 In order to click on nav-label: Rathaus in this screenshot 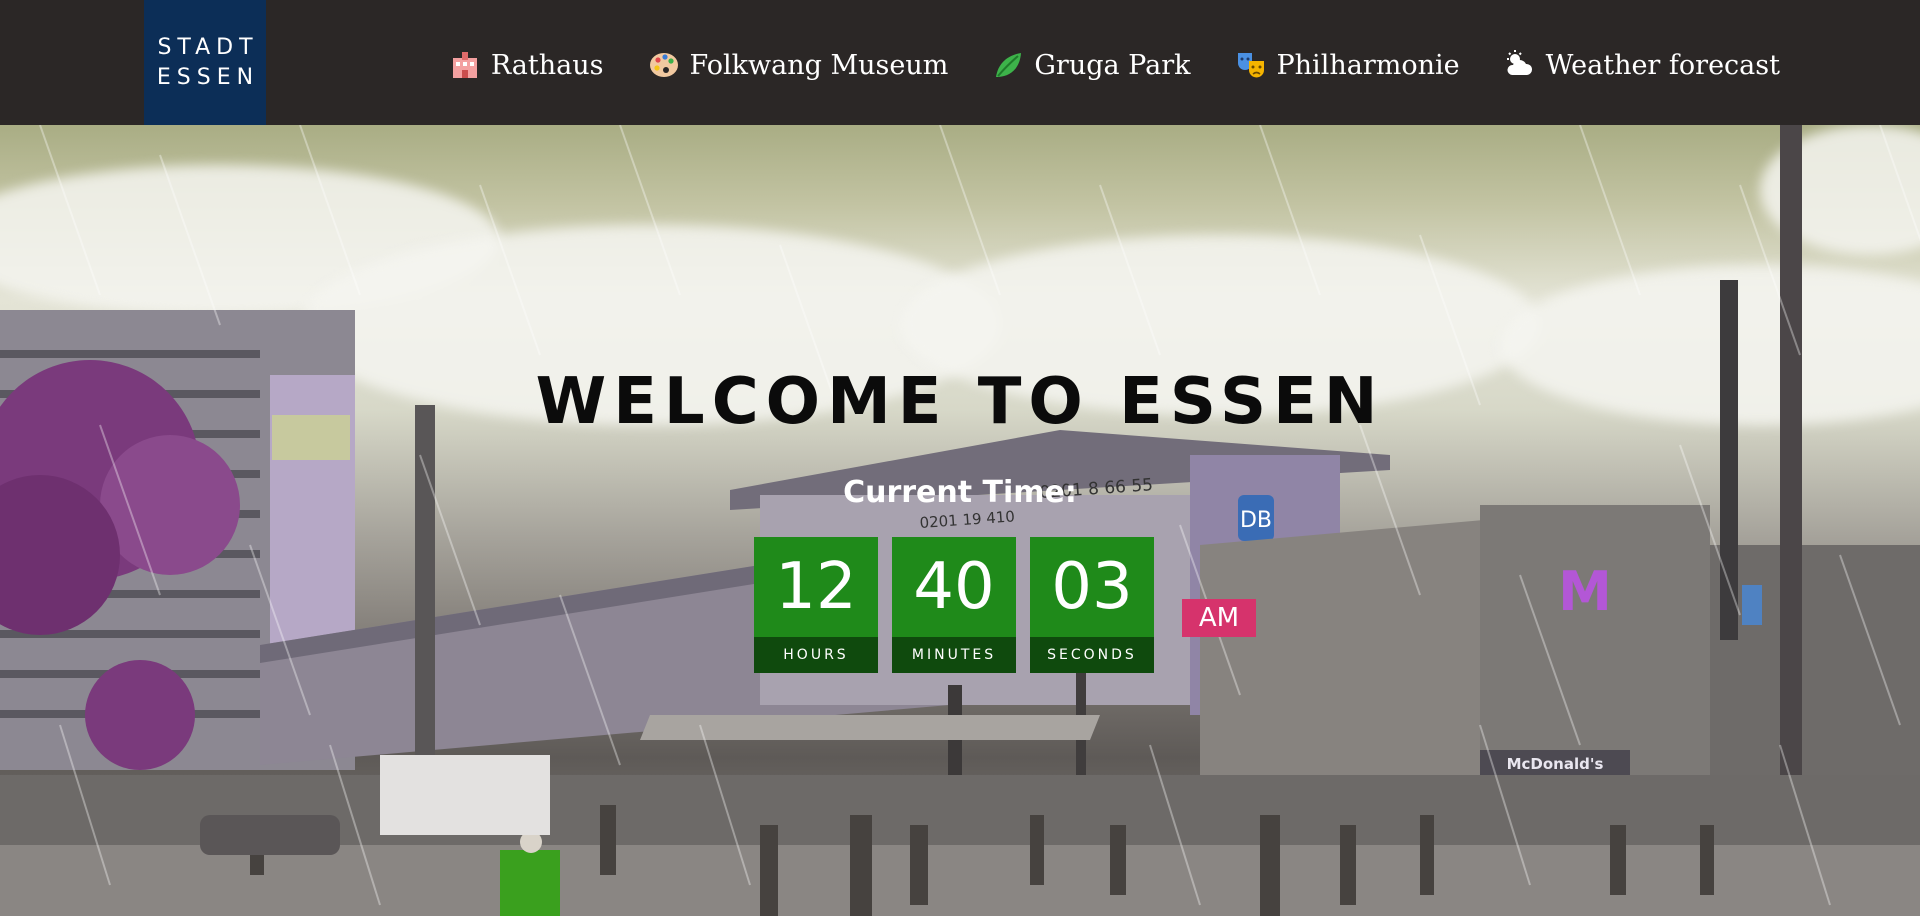, I will do `click(547, 65)`.